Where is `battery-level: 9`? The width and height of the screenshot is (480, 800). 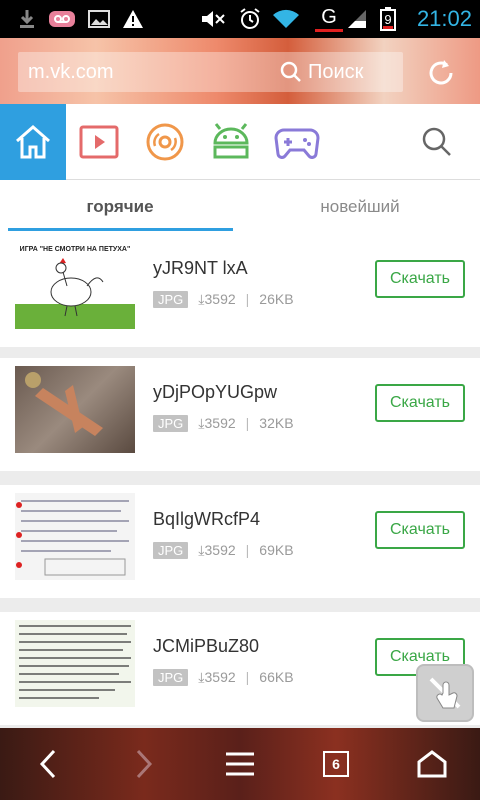
battery-level: 9 is located at coordinates (388, 19).